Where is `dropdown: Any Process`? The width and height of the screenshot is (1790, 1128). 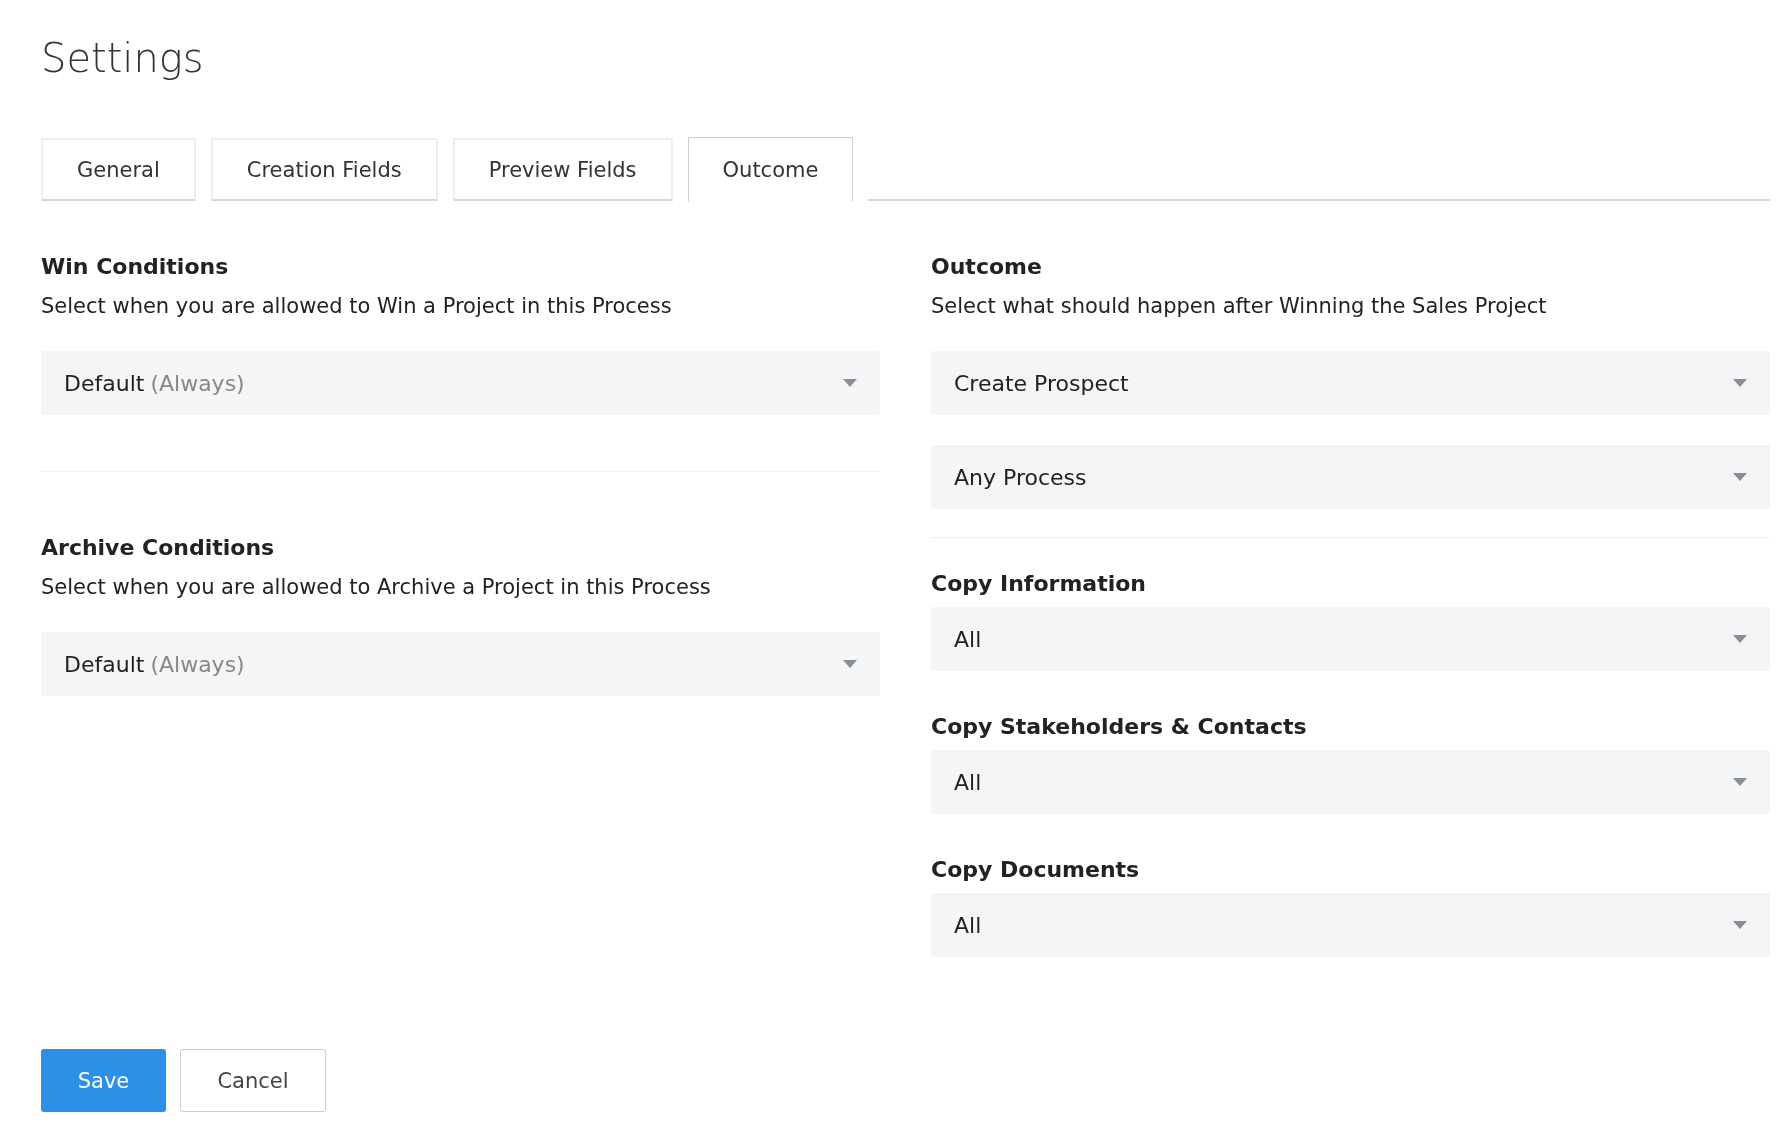 dropdown: Any Process is located at coordinates (1350, 477).